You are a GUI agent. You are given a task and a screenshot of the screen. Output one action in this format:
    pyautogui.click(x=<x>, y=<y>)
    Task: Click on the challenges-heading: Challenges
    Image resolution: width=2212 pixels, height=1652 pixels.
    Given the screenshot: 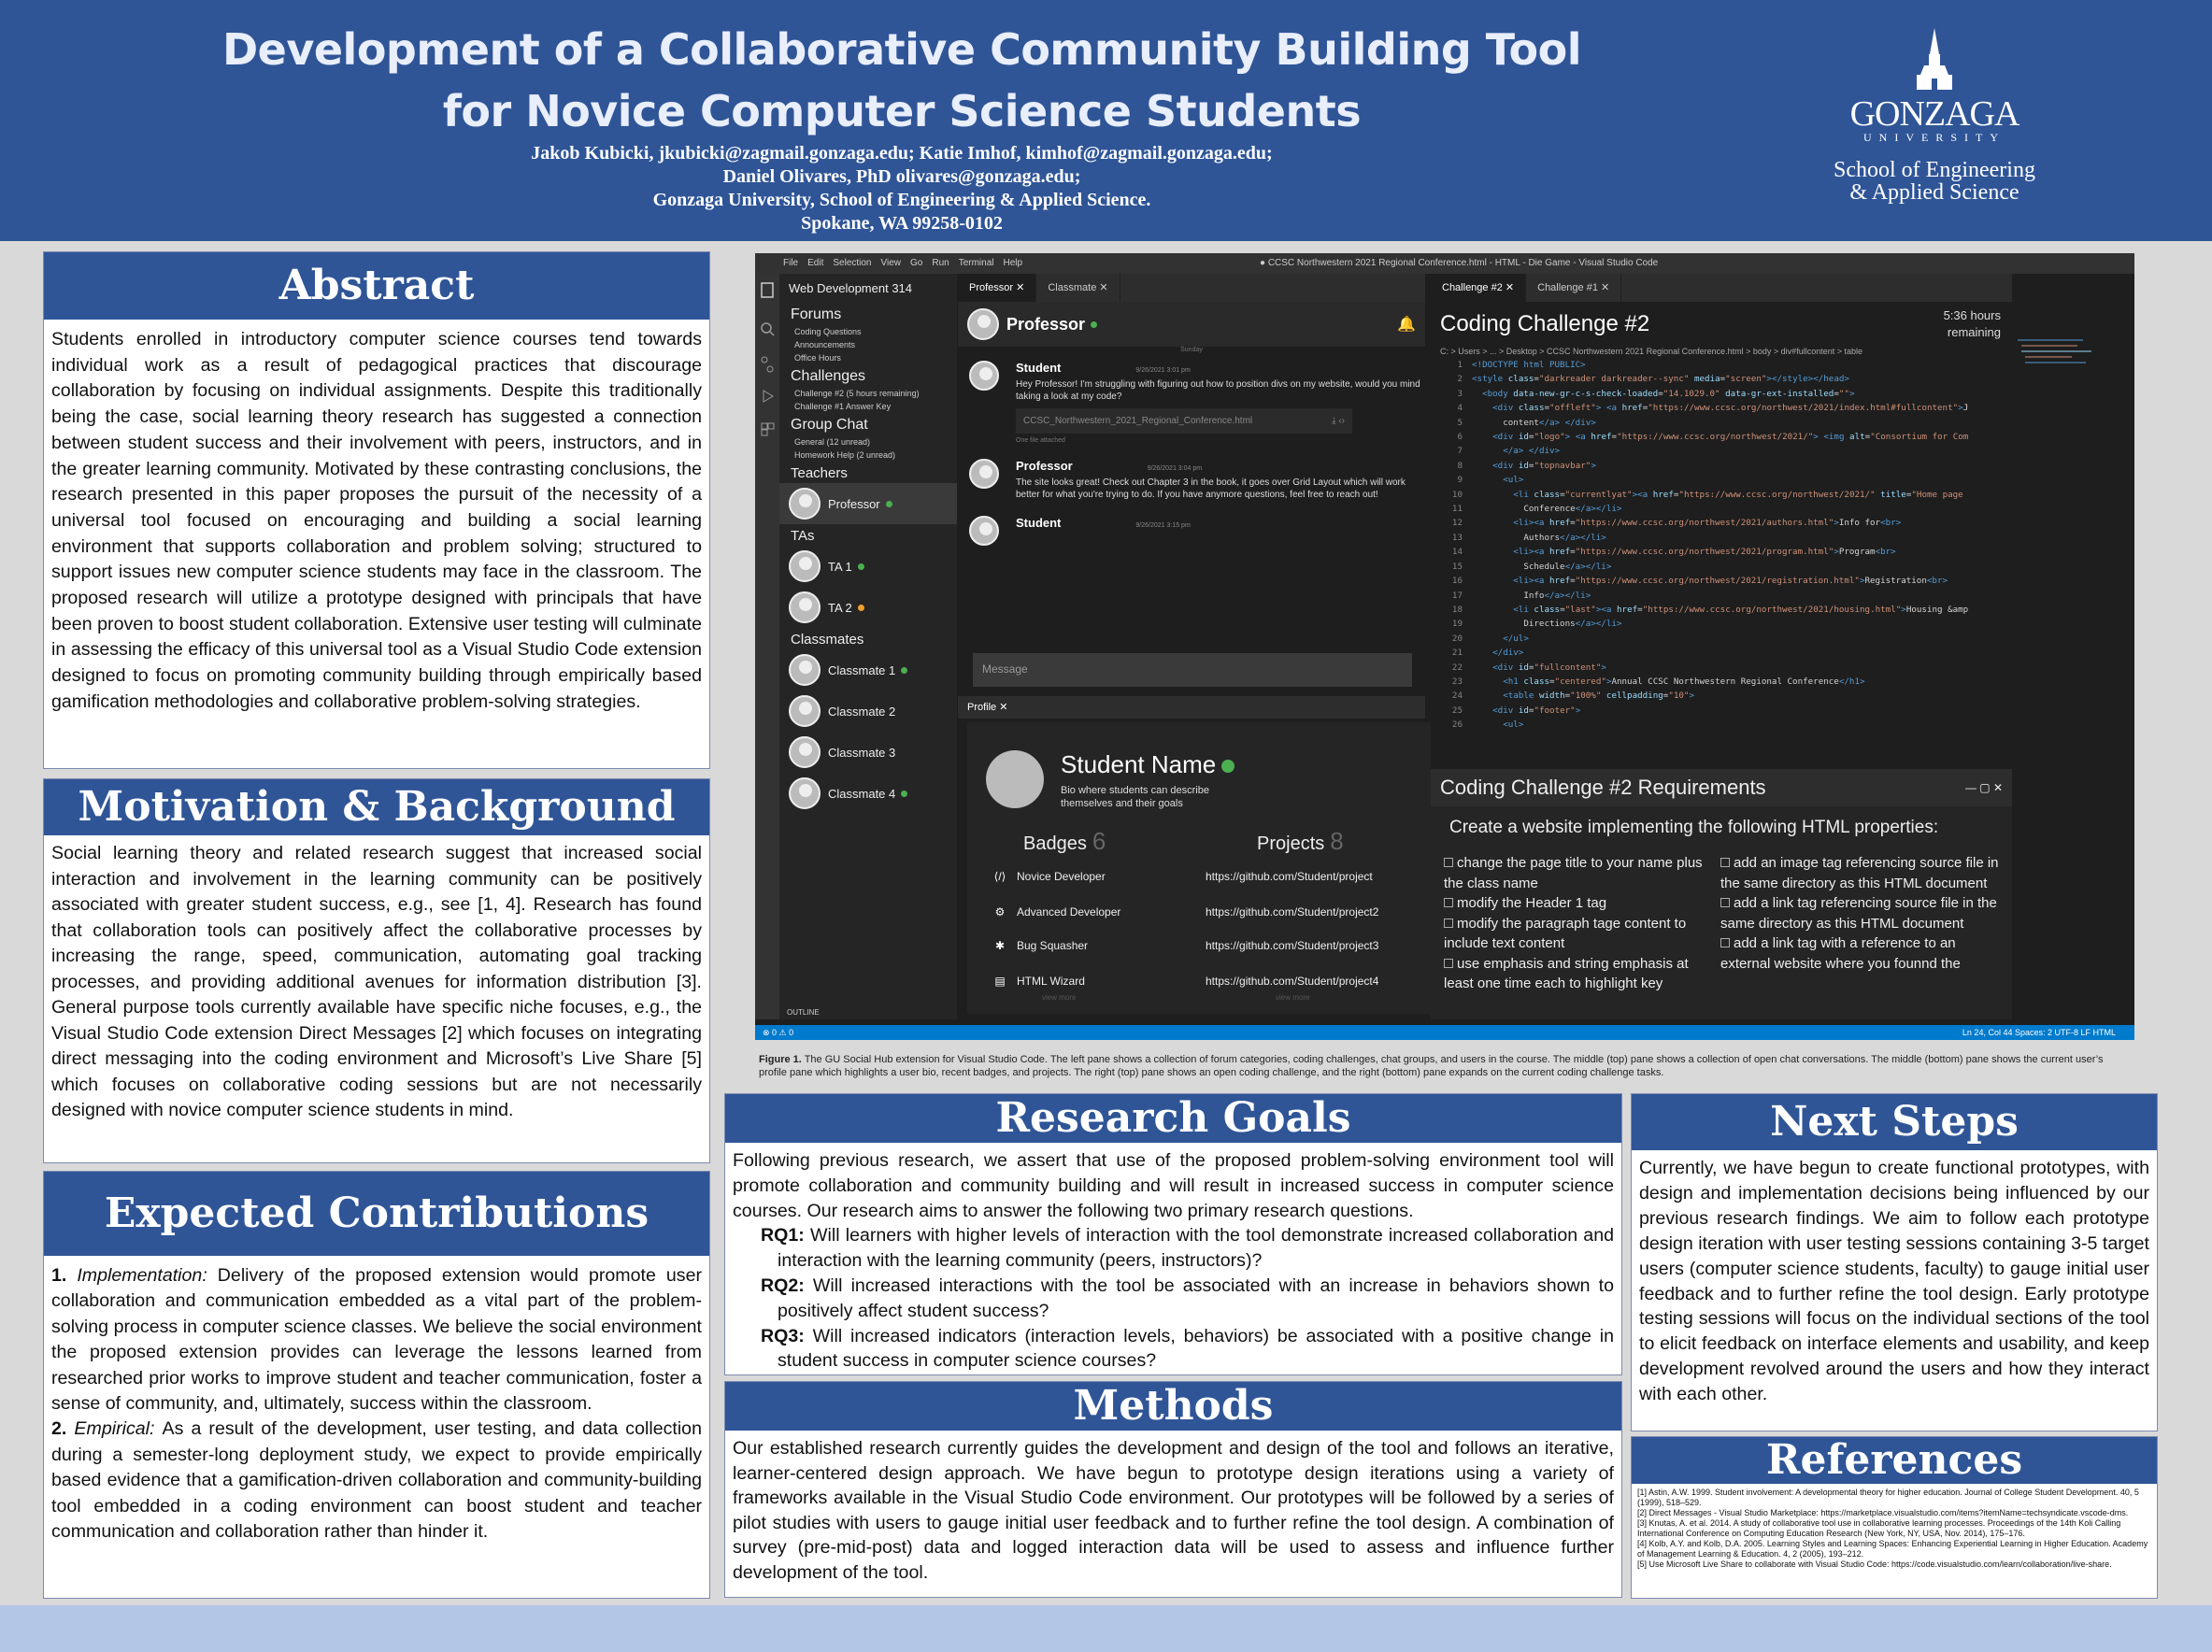 What is the action you would take?
    pyautogui.click(x=868, y=376)
    